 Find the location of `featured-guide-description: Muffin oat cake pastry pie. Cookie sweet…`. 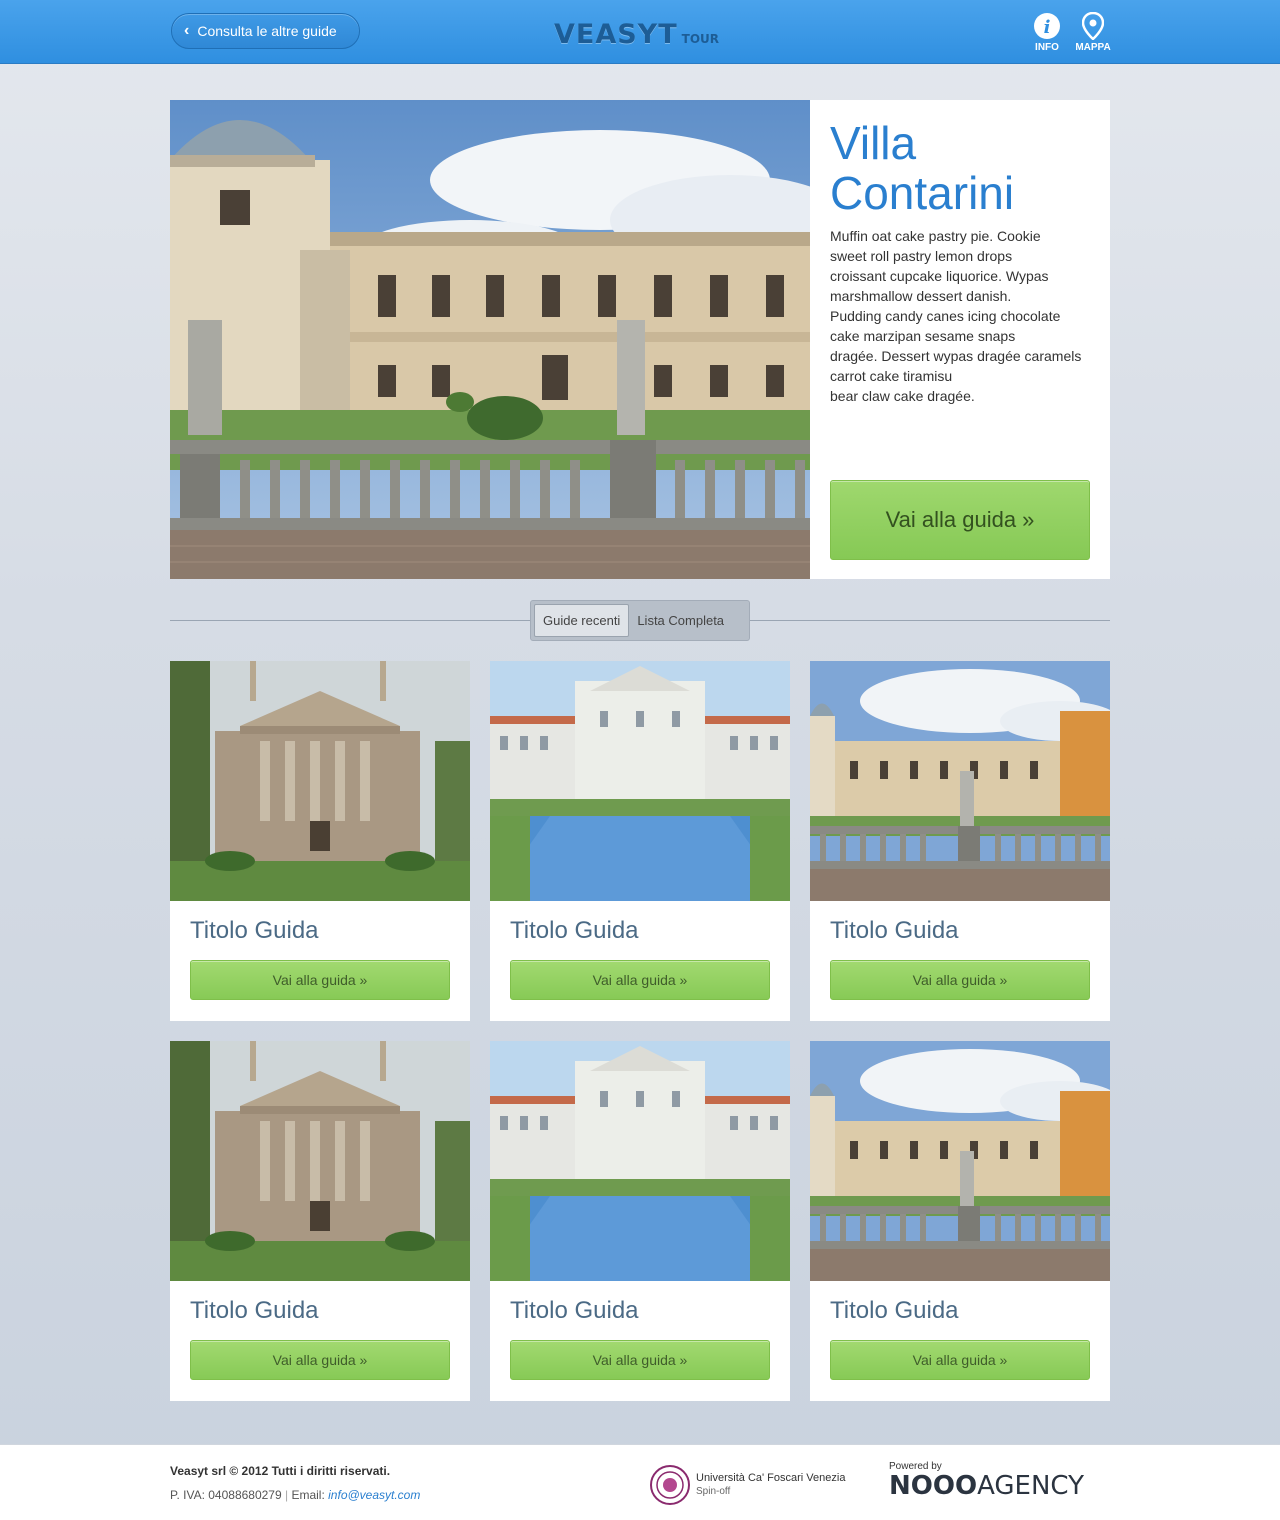

featured-guide-description: Muffin oat cake pastry pie. Cookie sweet… is located at coordinates (956, 316).